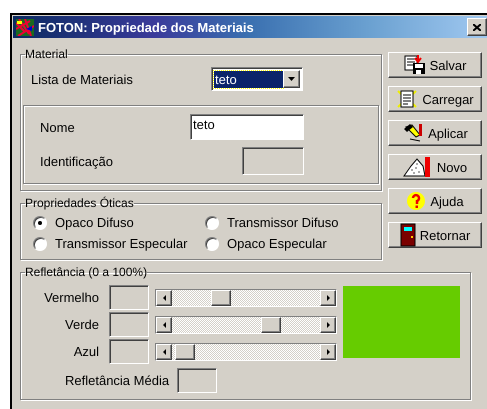  Describe the element at coordinates (288, 222) in the screenshot. I see `radio-option: Transmissor Difuso` at that location.